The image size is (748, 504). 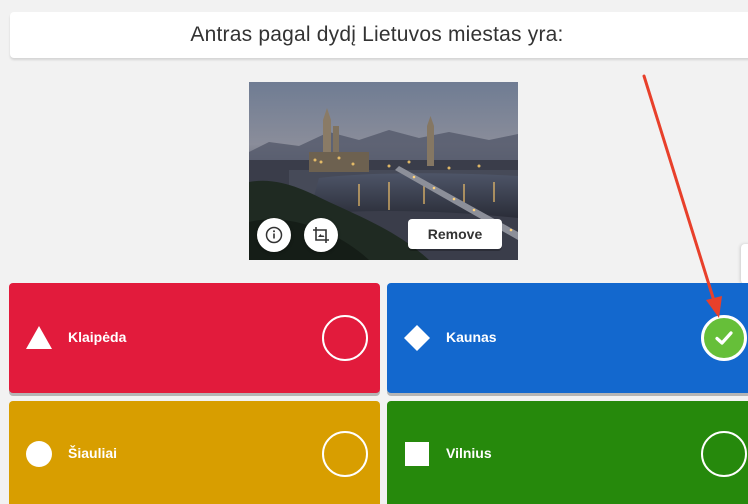 What do you see at coordinates (383, 171) in the screenshot?
I see `question-image: Remove` at bounding box center [383, 171].